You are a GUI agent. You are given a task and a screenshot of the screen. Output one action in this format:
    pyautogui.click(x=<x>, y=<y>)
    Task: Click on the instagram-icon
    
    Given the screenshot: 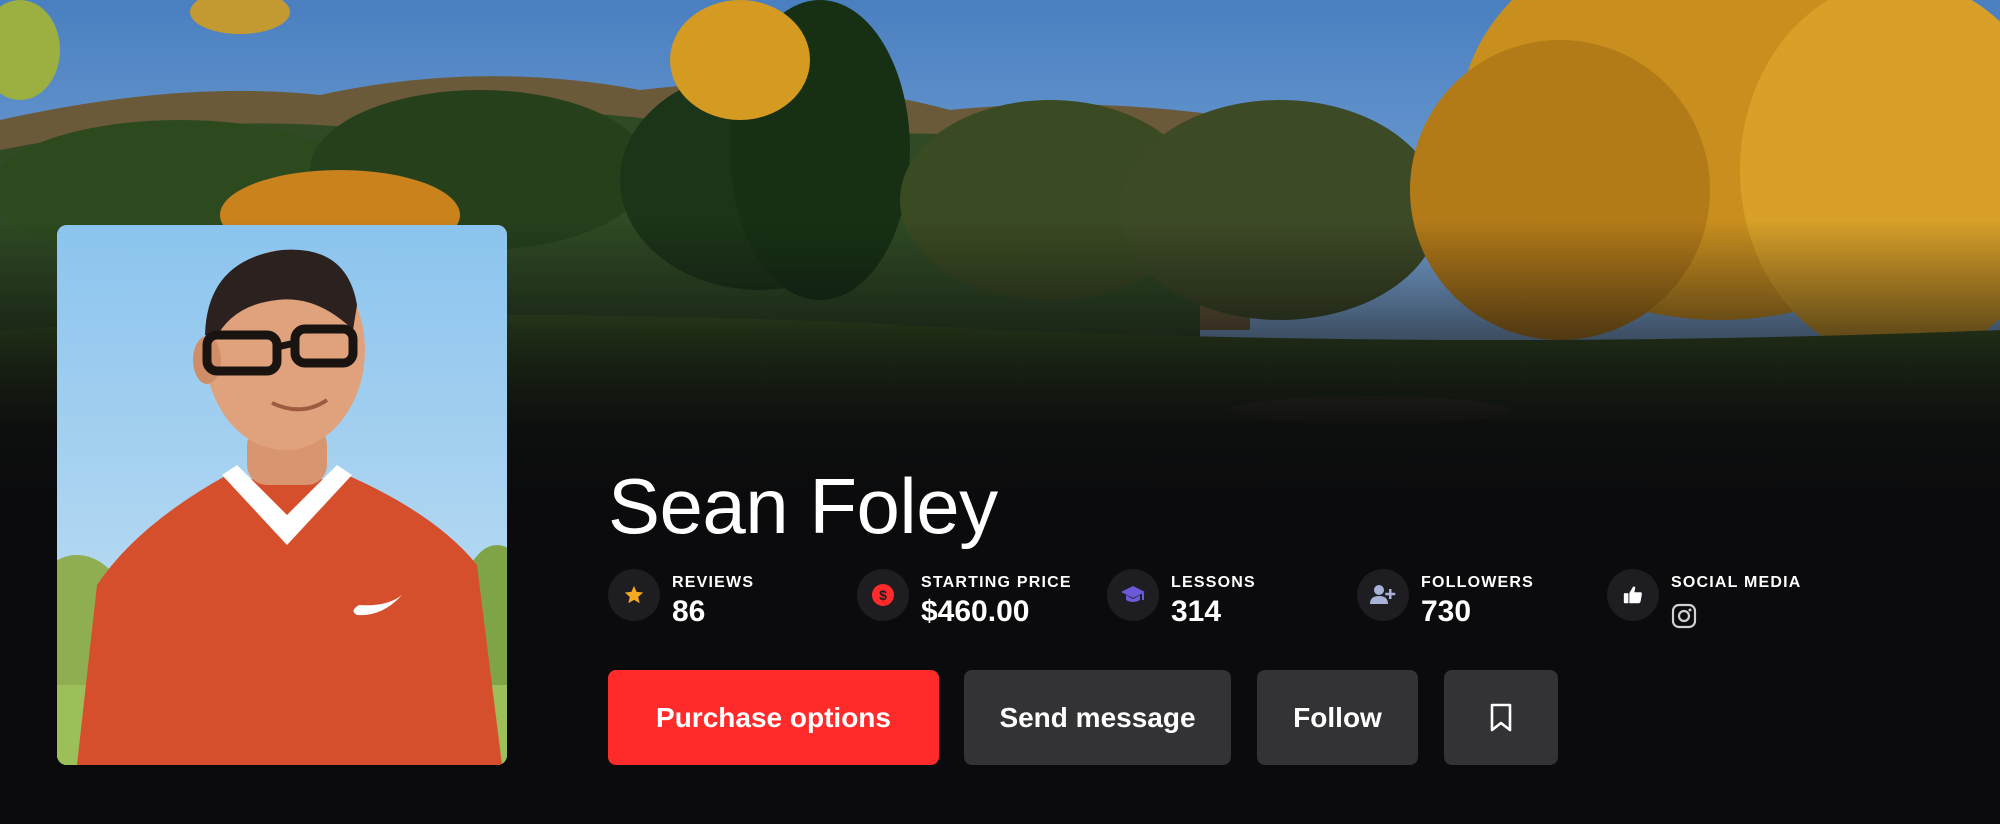 What is the action you would take?
    pyautogui.click(x=1684, y=616)
    